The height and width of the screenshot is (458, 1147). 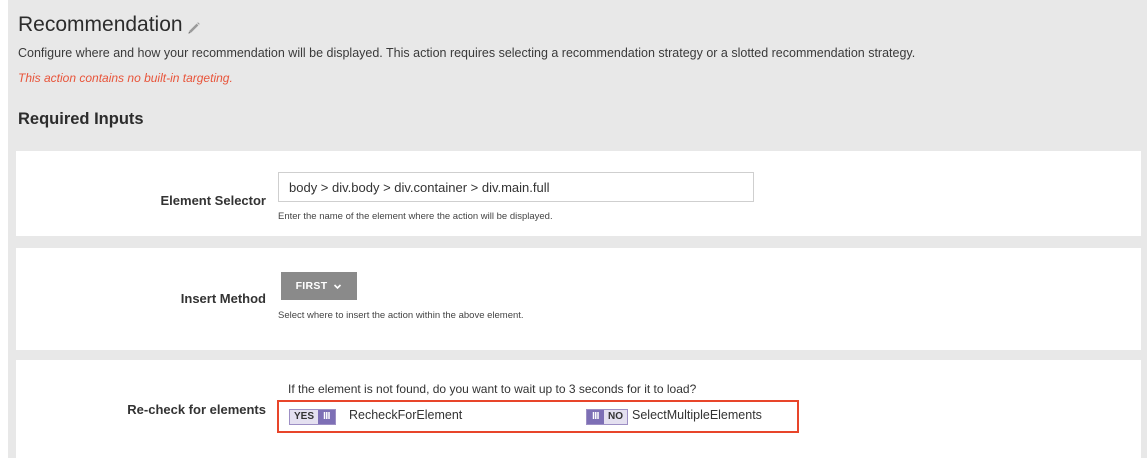 I want to click on page-title: Recommendation, so click(x=100, y=24).